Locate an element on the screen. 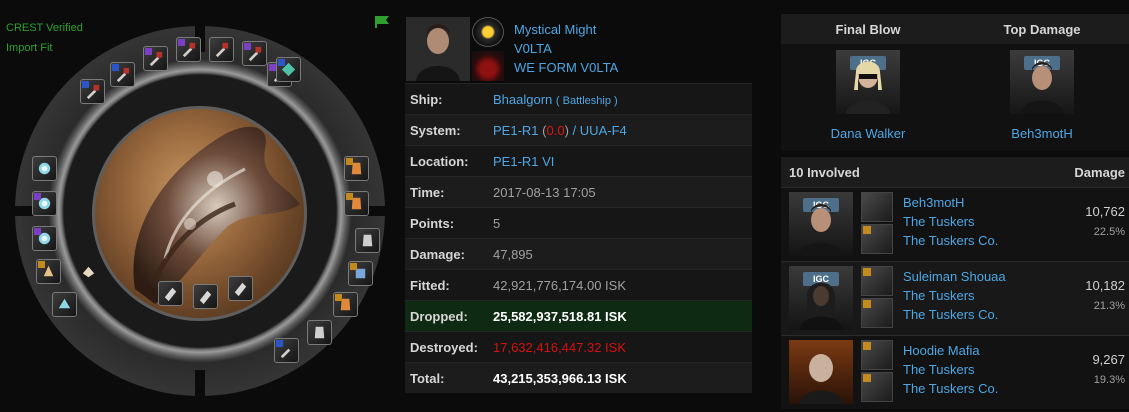 The width and height of the screenshot is (1129, 412). victim-portrait is located at coordinates (438, 48).